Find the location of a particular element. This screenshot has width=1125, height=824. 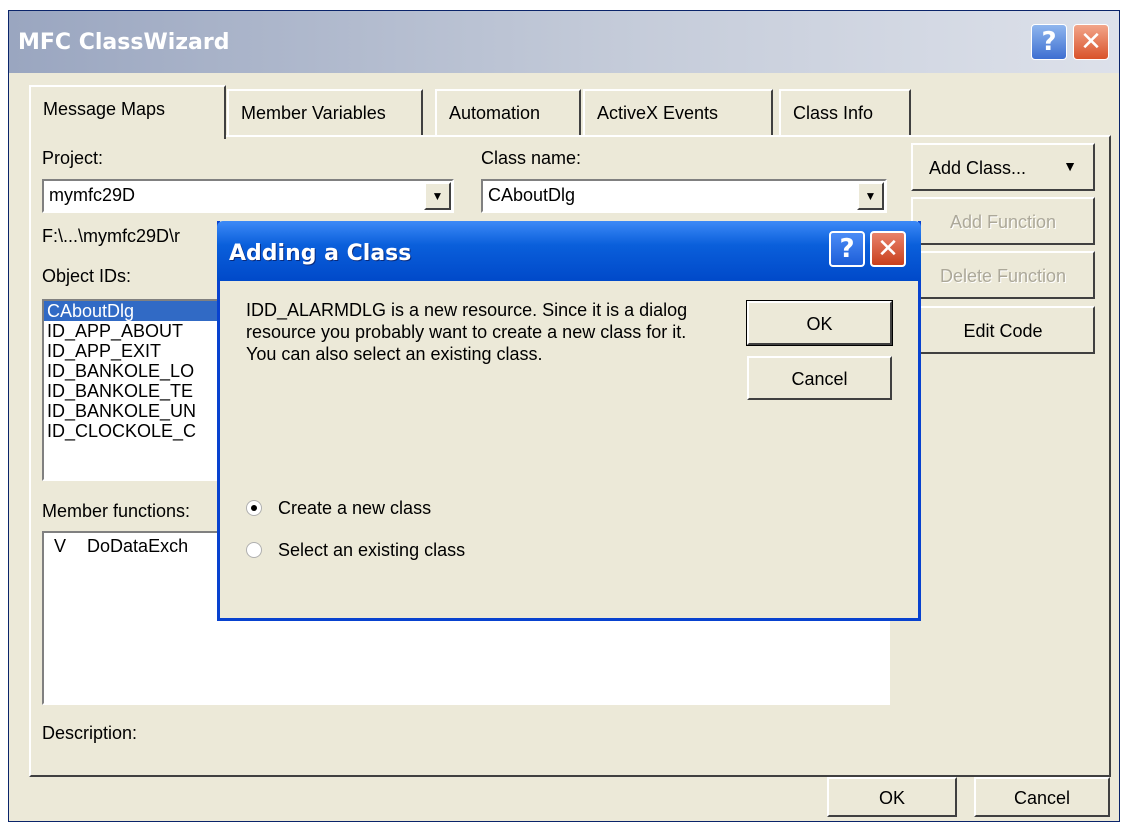

ok-button: OK is located at coordinates (892, 797).